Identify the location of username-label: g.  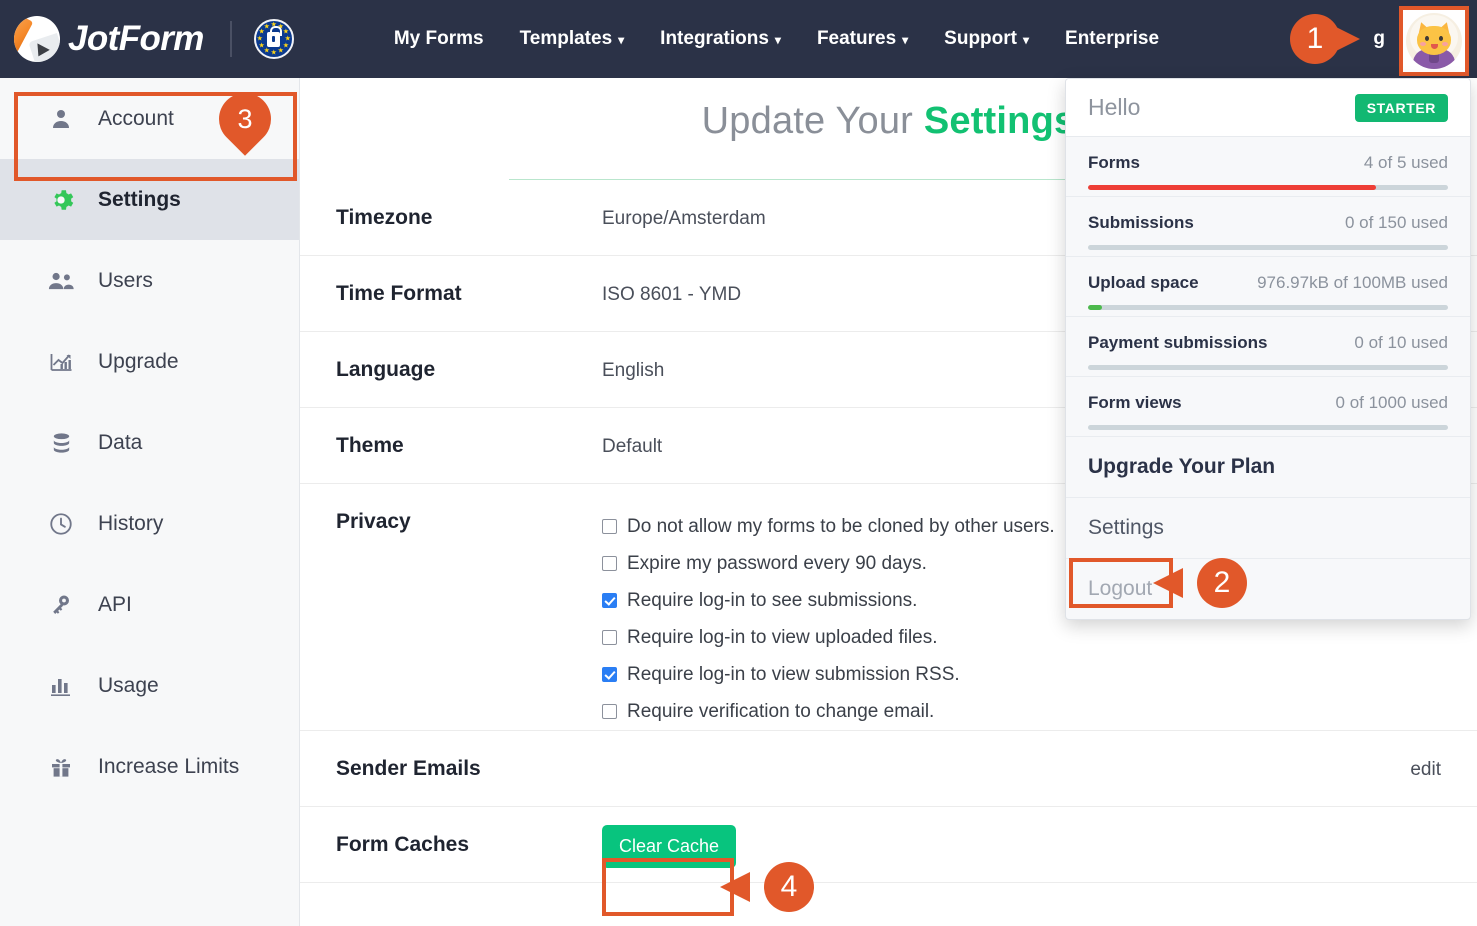
(1379, 38).